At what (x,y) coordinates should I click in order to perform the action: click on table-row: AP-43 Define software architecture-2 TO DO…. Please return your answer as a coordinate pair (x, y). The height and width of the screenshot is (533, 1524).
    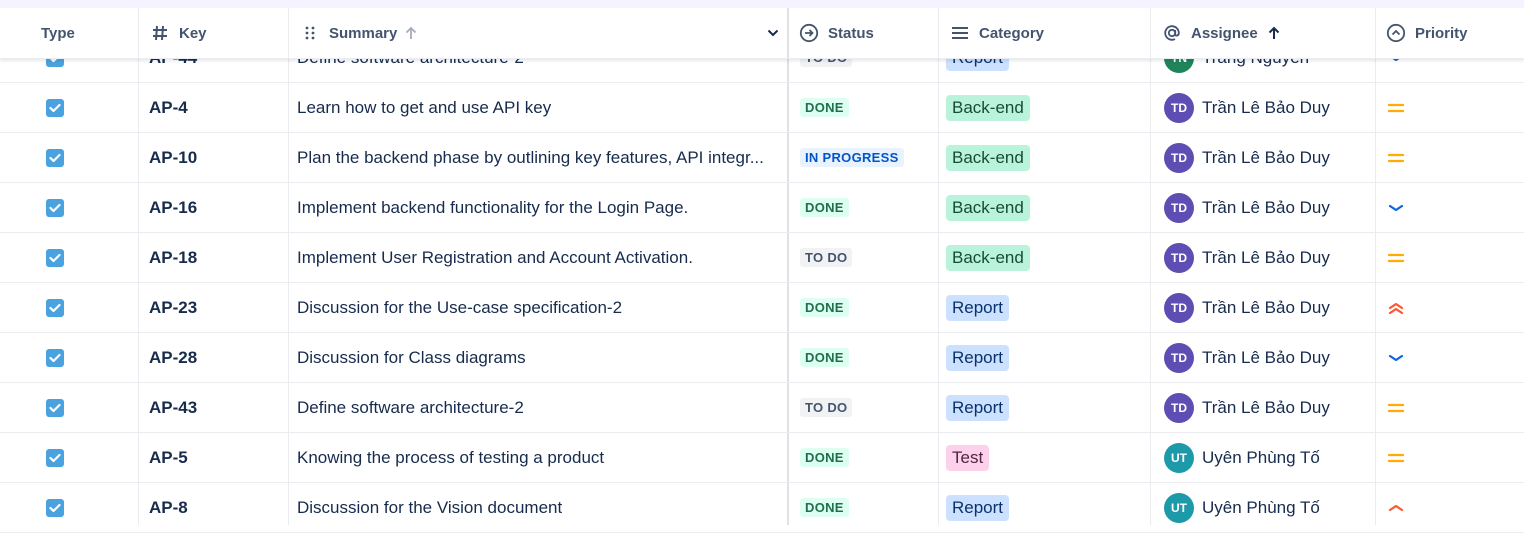
    Looking at the image, I should click on (762, 408).